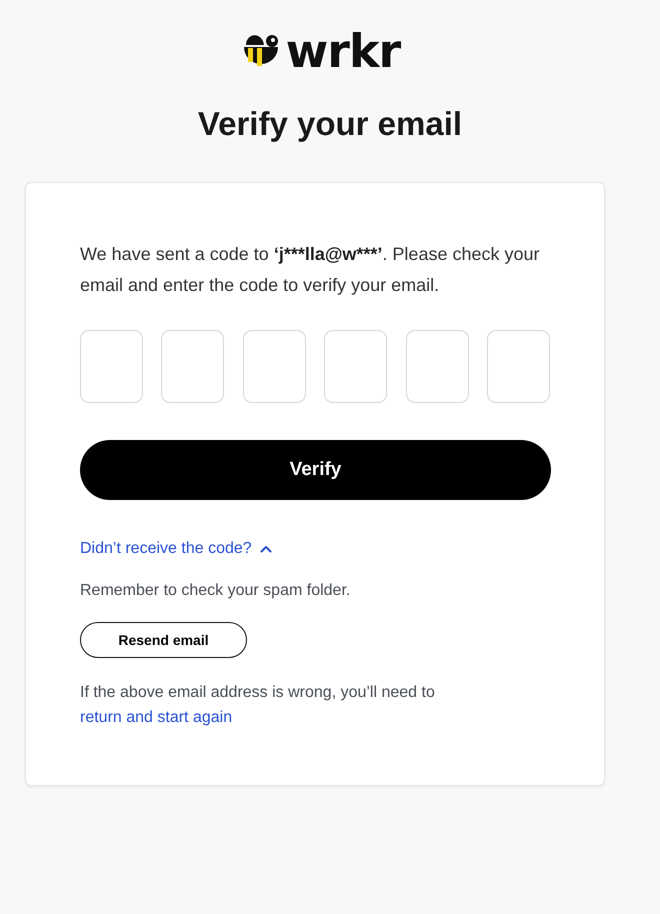 This screenshot has height=914, width=660. I want to click on hint-text: Remember to check your spam folder., so click(216, 591).